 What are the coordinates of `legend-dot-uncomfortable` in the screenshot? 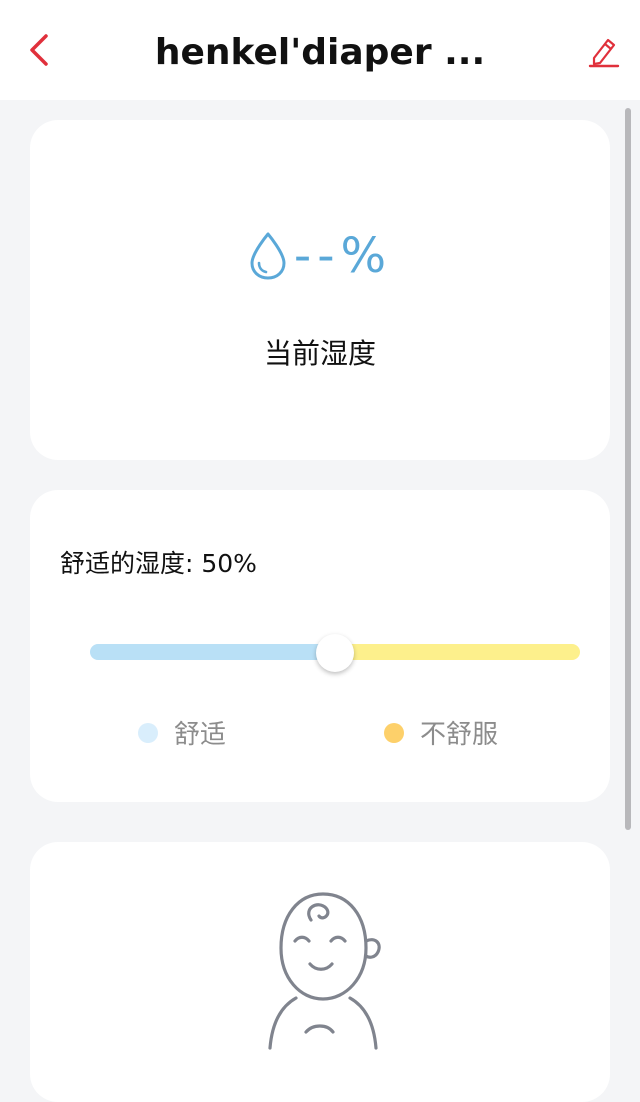 It's located at (394, 732).